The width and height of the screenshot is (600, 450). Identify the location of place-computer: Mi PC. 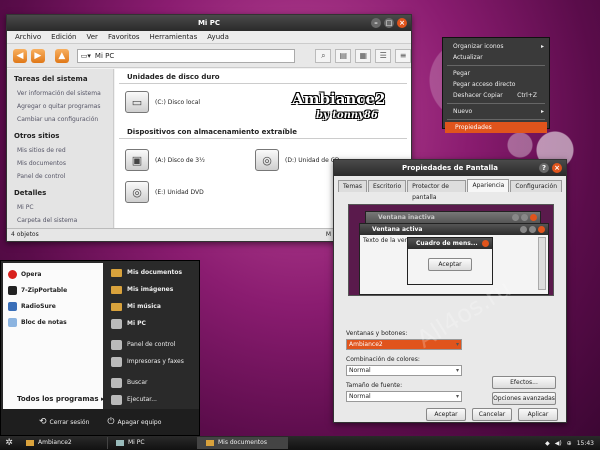
(151, 323).